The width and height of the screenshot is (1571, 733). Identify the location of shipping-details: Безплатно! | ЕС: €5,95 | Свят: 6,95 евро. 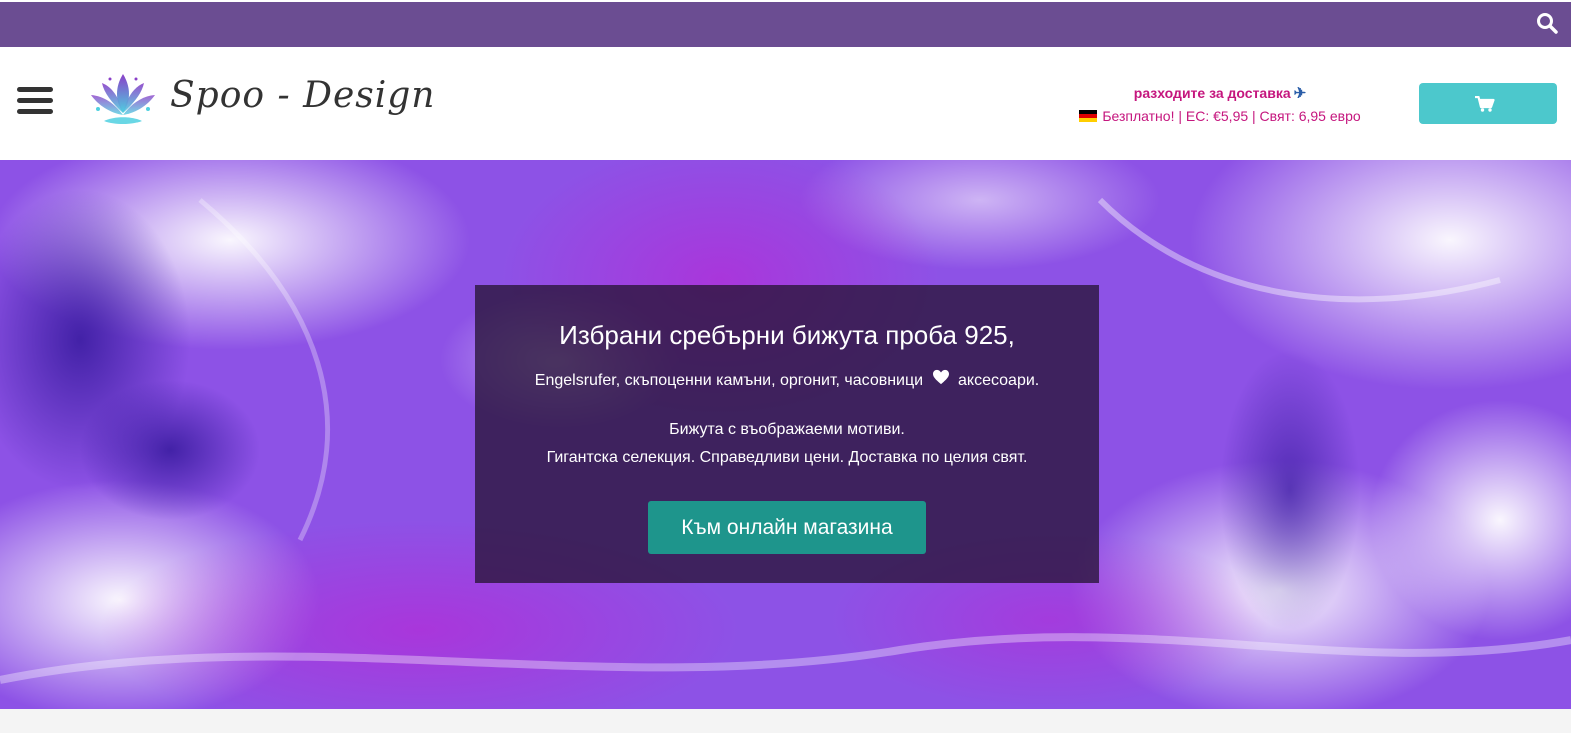
(1231, 116).